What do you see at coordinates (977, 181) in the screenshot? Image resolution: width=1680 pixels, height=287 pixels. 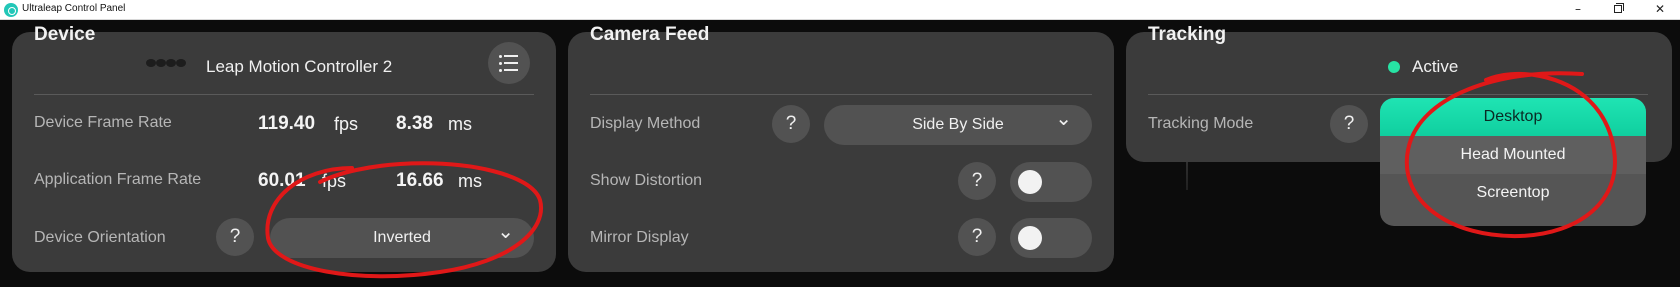 I see `show-distortion-help-button: ?` at bounding box center [977, 181].